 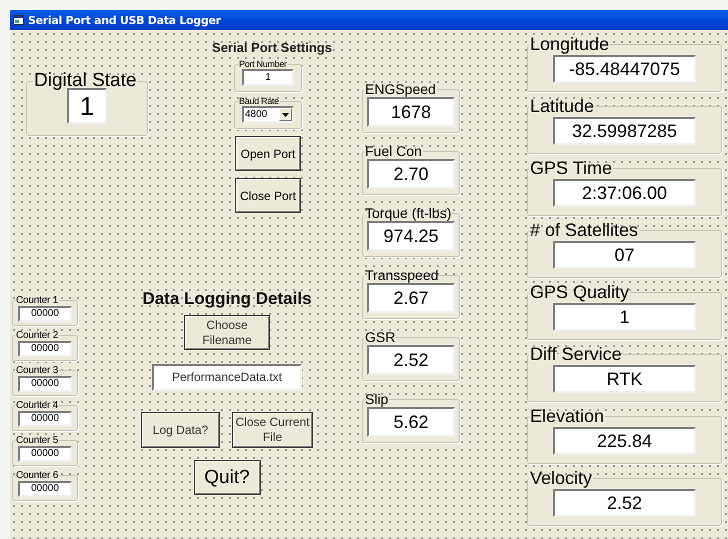 What do you see at coordinates (180, 430) in the screenshot?
I see `log-data-button: Log Data?` at bounding box center [180, 430].